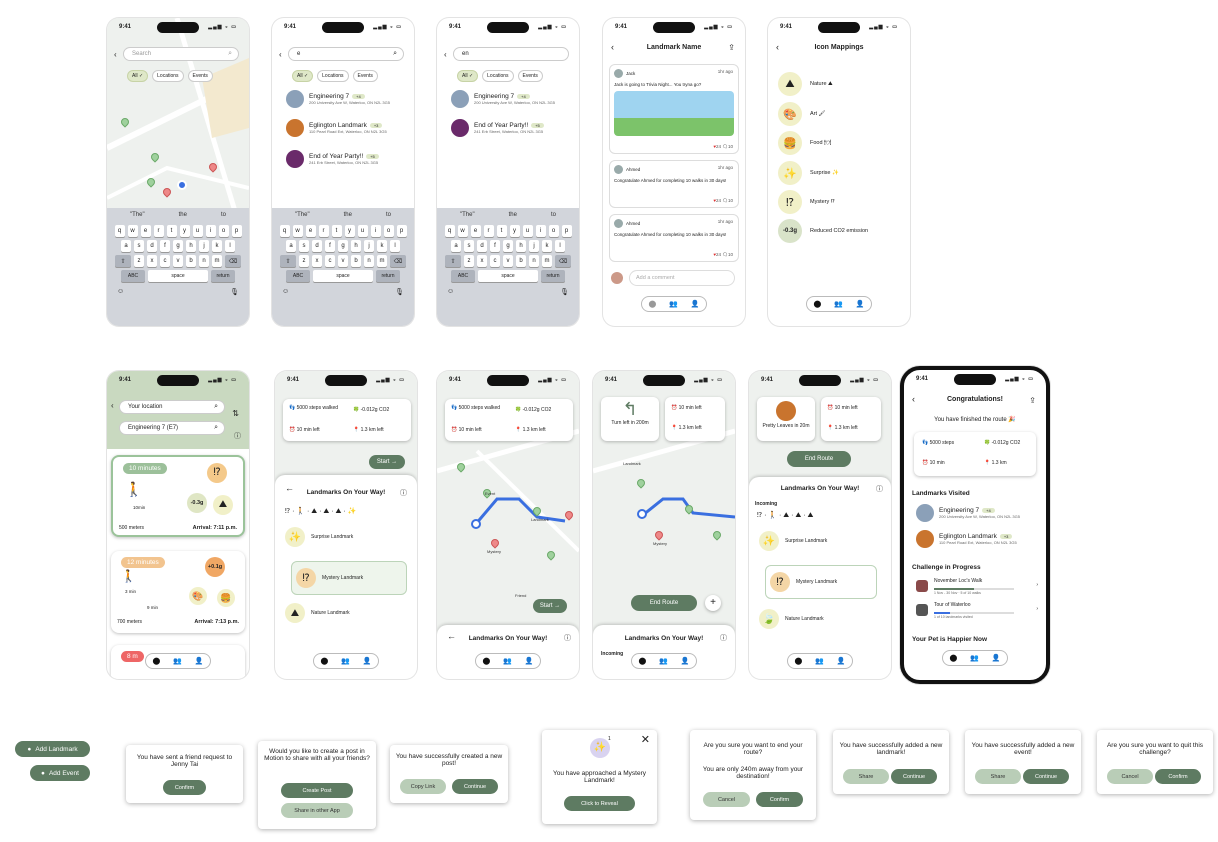  What do you see at coordinates (317, 810) in the screenshot?
I see `share-other-app-button: Share in other App` at bounding box center [317, 810].